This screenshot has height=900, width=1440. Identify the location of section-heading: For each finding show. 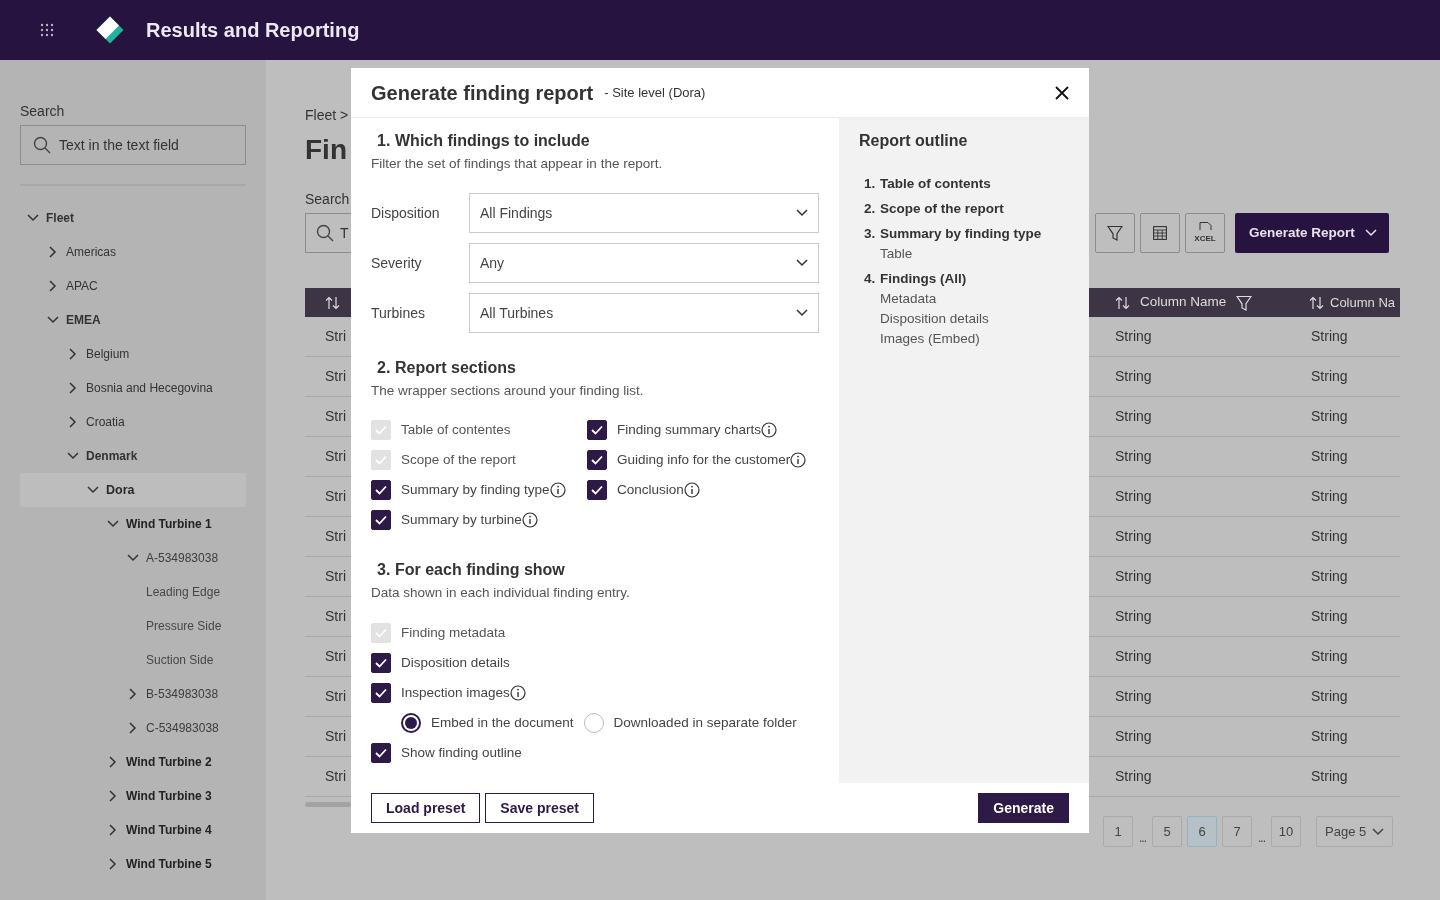
(480, 570).